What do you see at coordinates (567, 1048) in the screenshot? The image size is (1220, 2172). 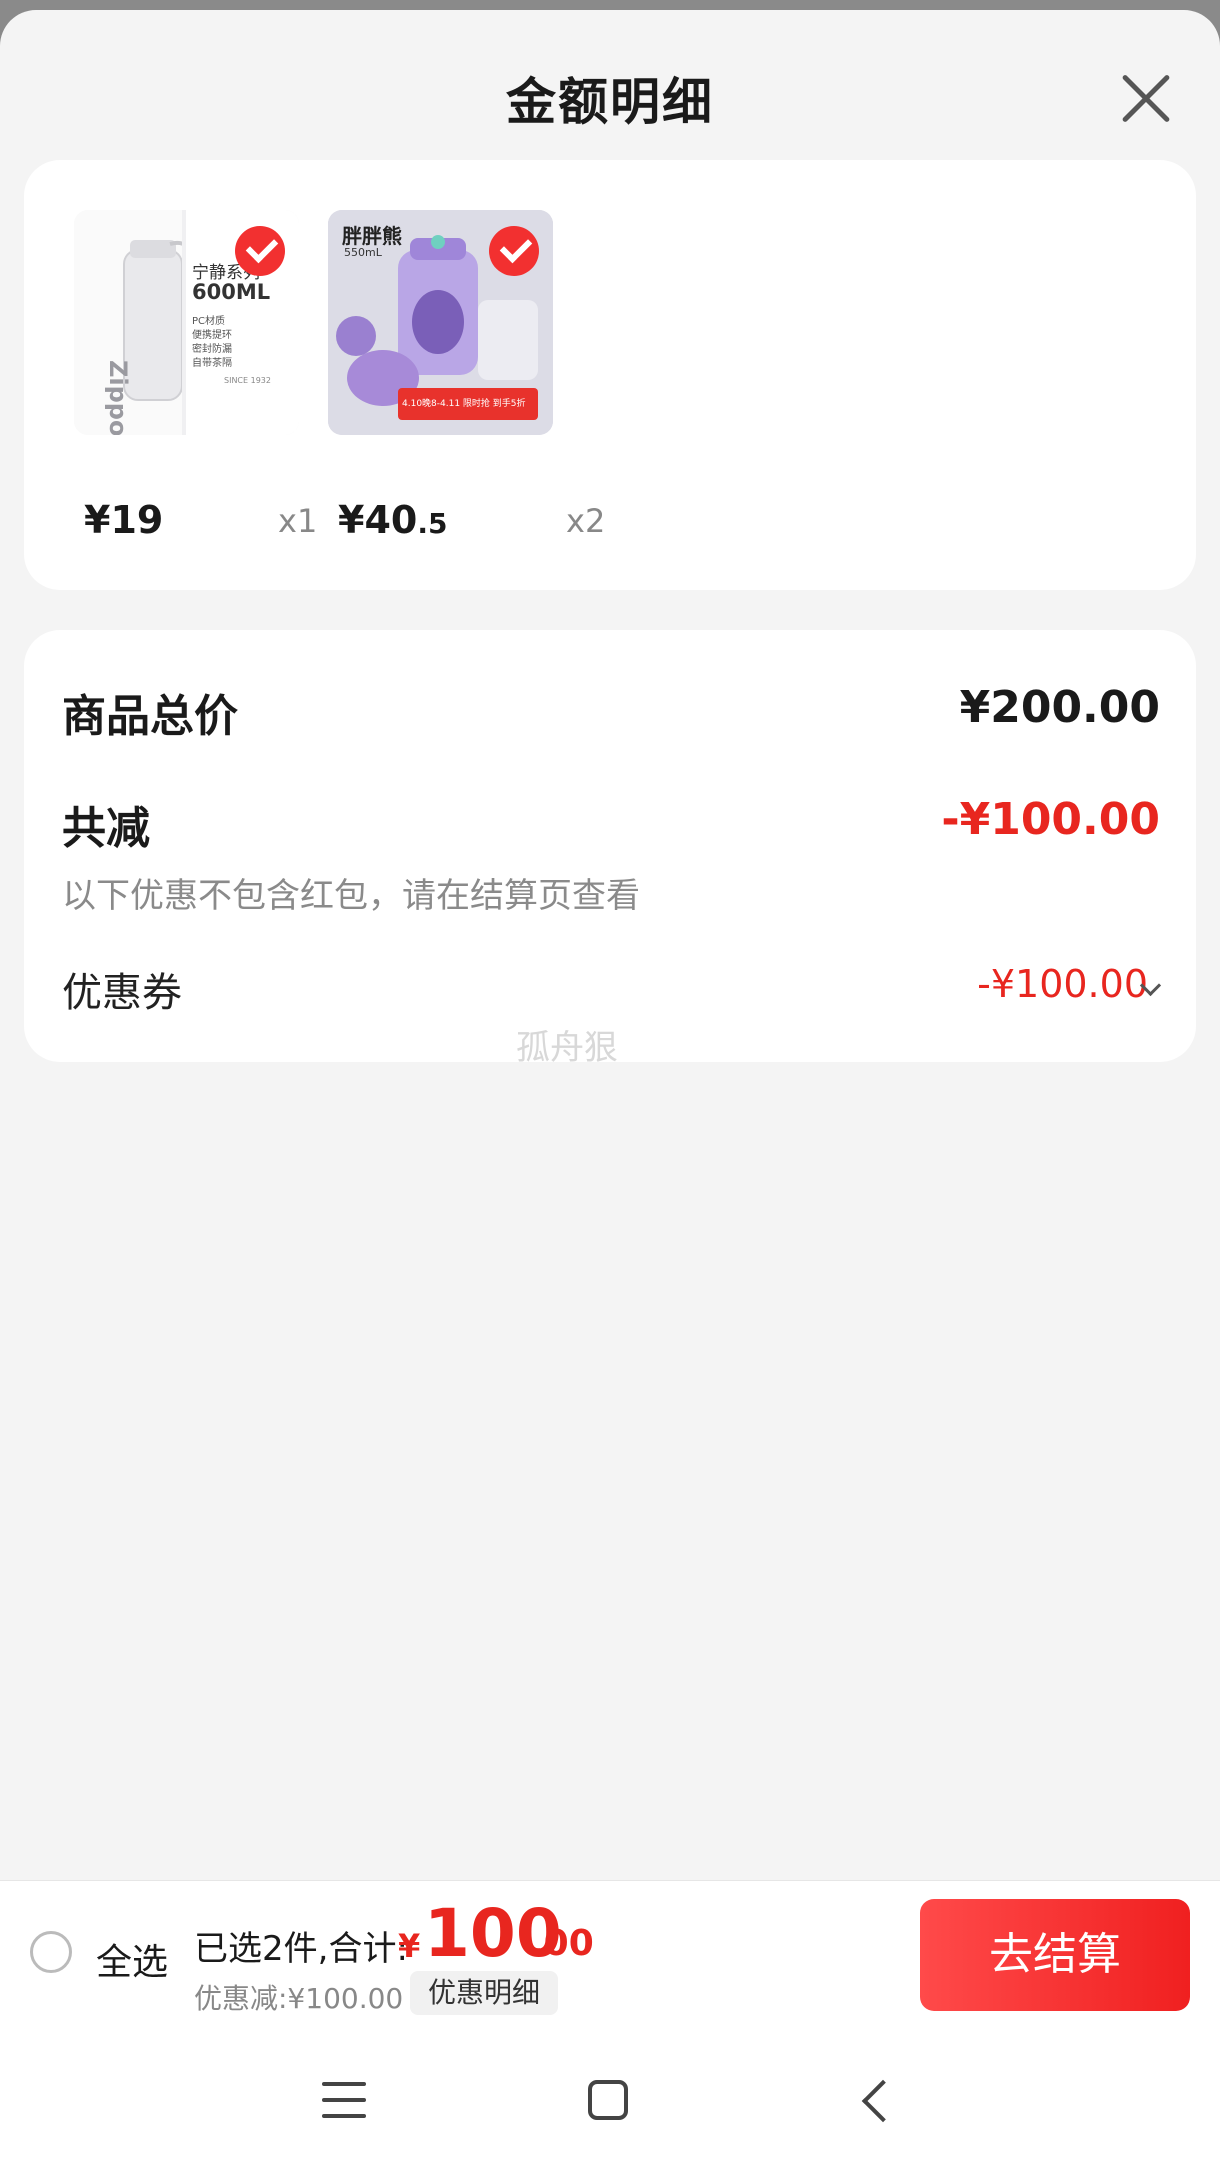 I see `watermark: 孤舟狠` at bounding box center [567, 1048].